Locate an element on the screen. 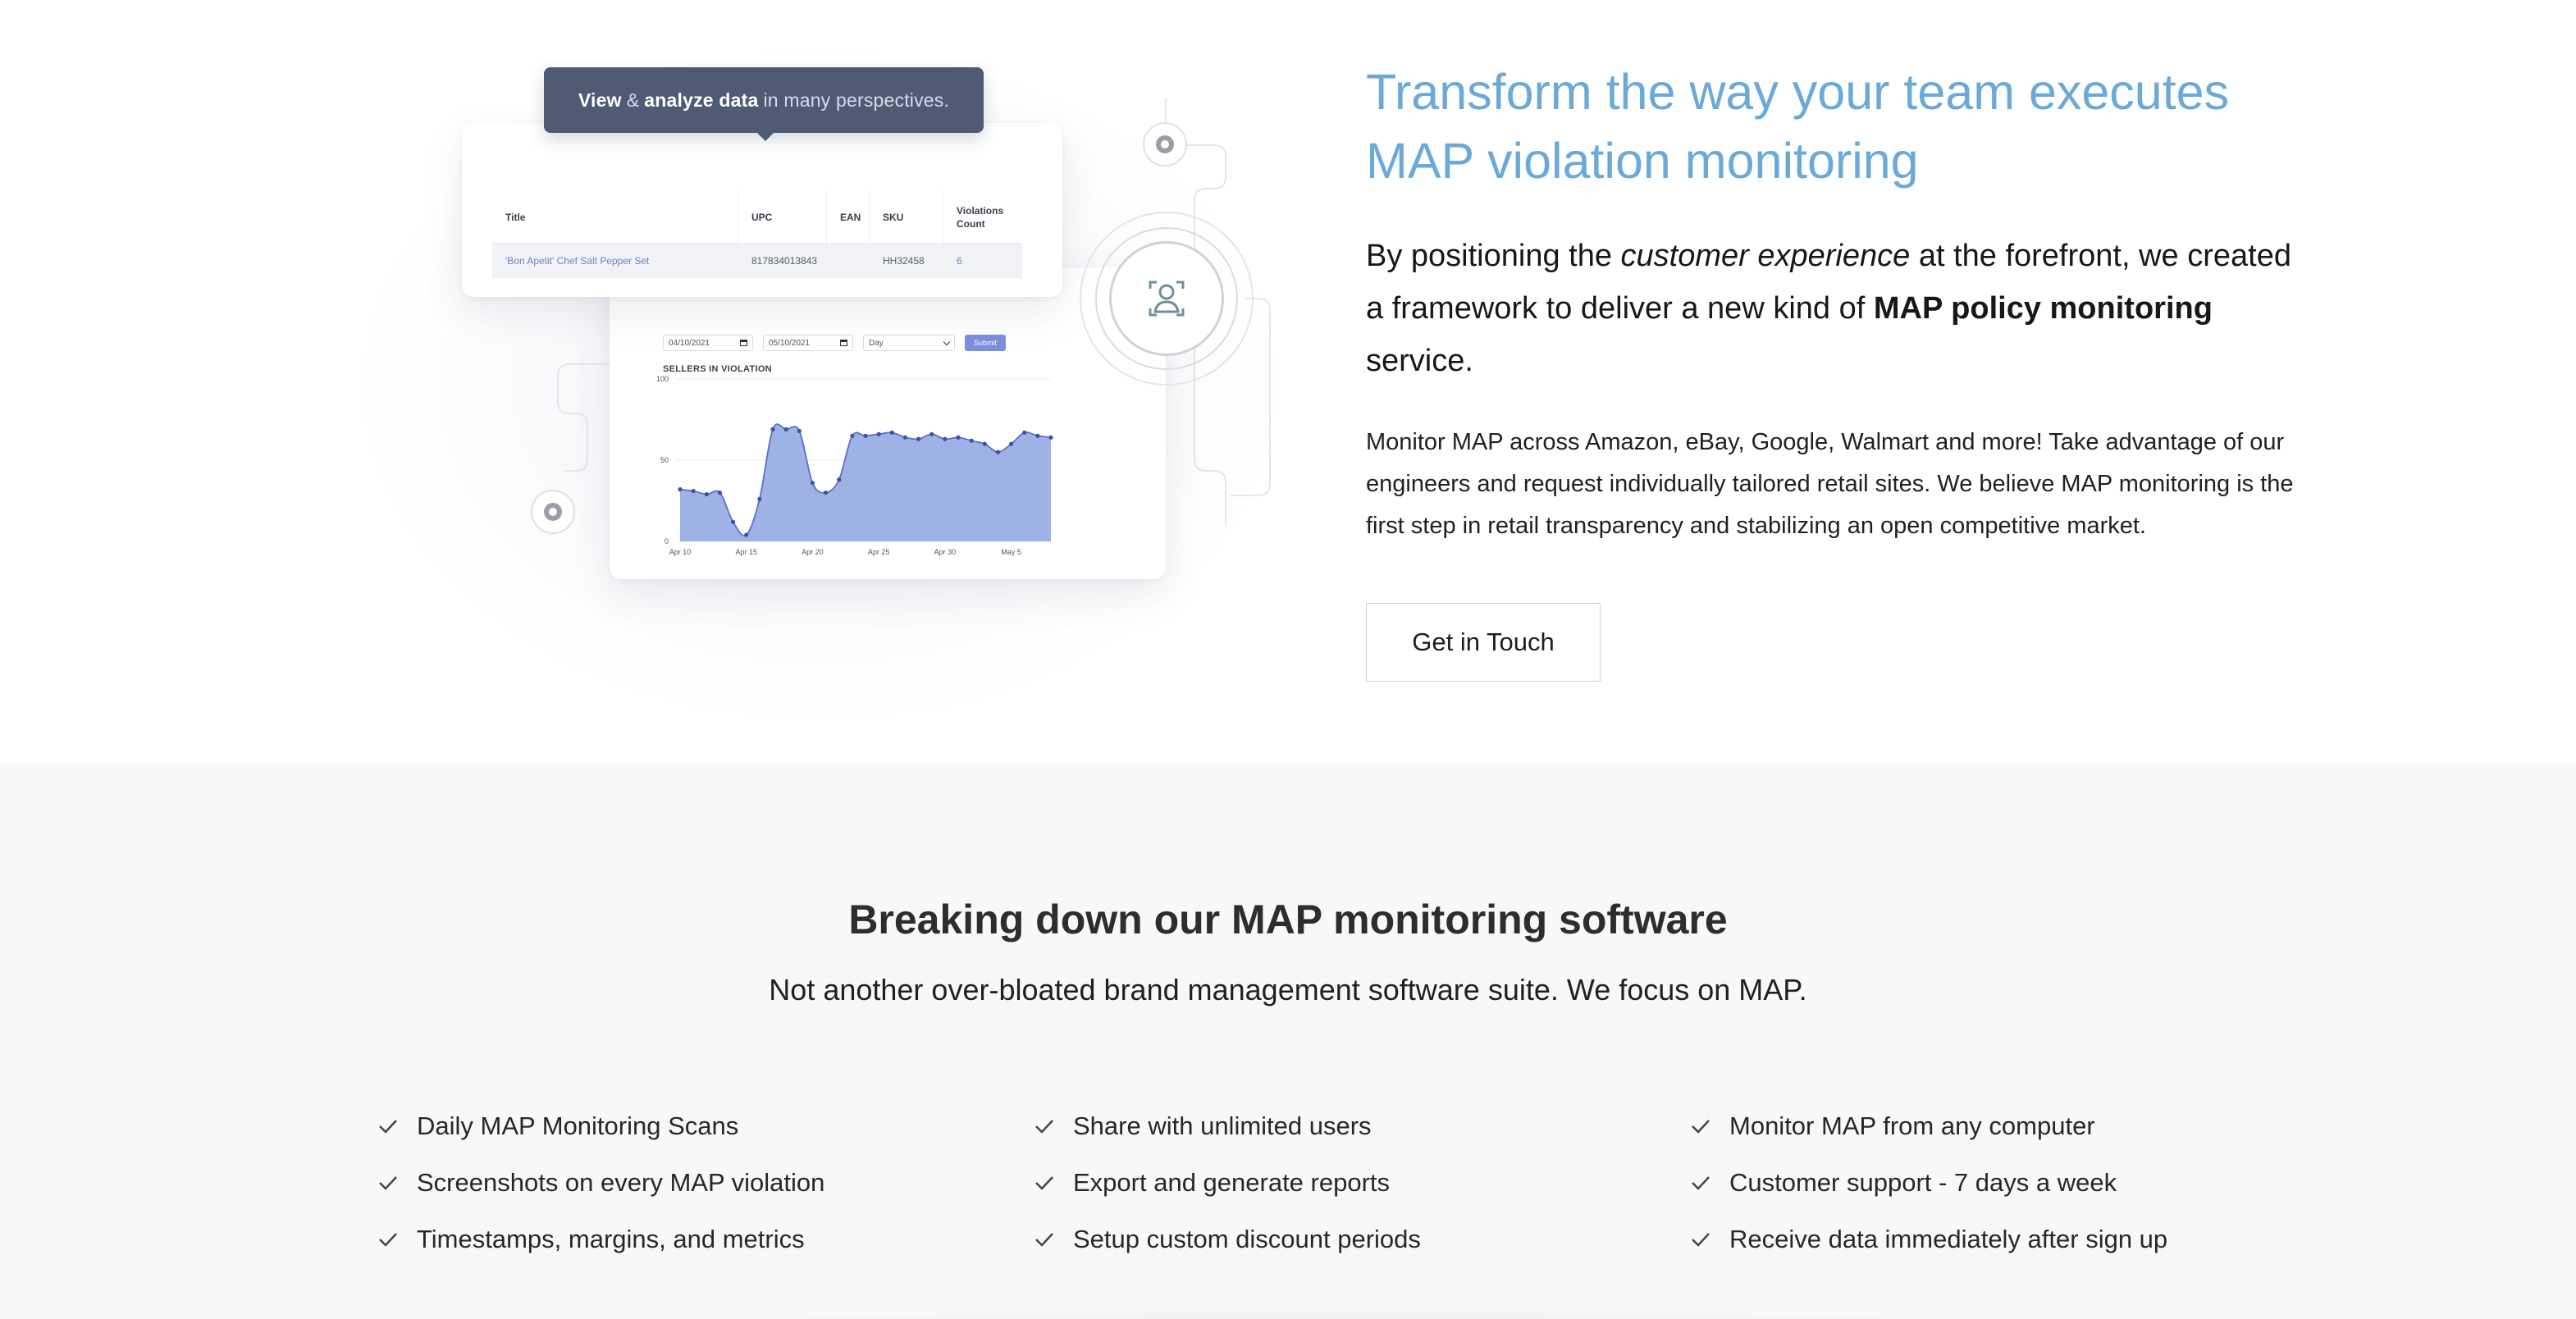 This screenshot has width=2576, height=1319. feature-label: Daily MAP Monitoring Scans is located at coordinates (578, 1125).